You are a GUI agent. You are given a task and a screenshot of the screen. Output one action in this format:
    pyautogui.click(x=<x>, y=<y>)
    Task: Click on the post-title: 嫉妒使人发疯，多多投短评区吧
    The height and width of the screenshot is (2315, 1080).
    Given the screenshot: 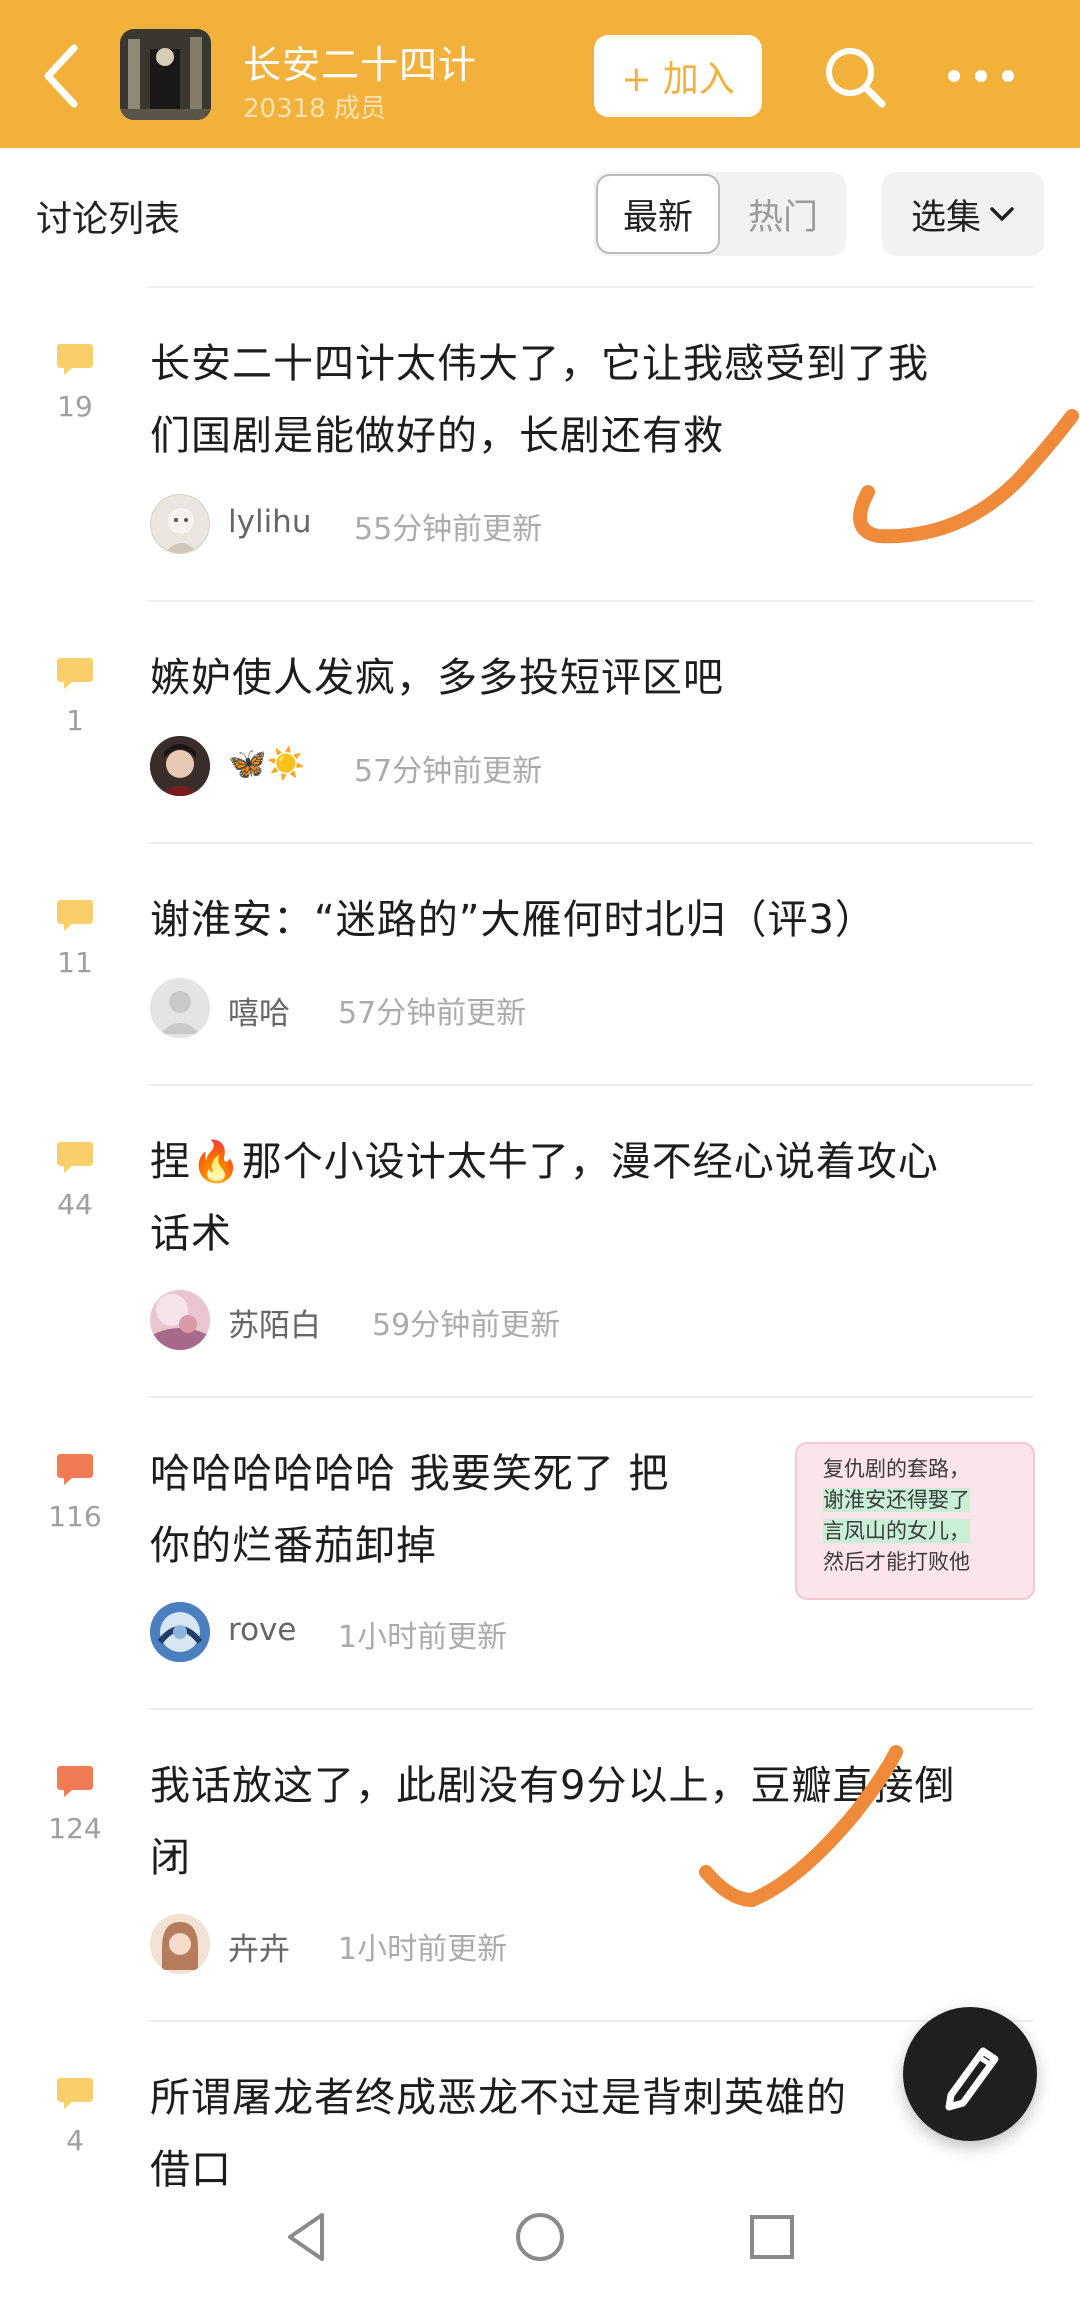 What is the action you would take?
    pyautogui.click(x=437, y=678)
    